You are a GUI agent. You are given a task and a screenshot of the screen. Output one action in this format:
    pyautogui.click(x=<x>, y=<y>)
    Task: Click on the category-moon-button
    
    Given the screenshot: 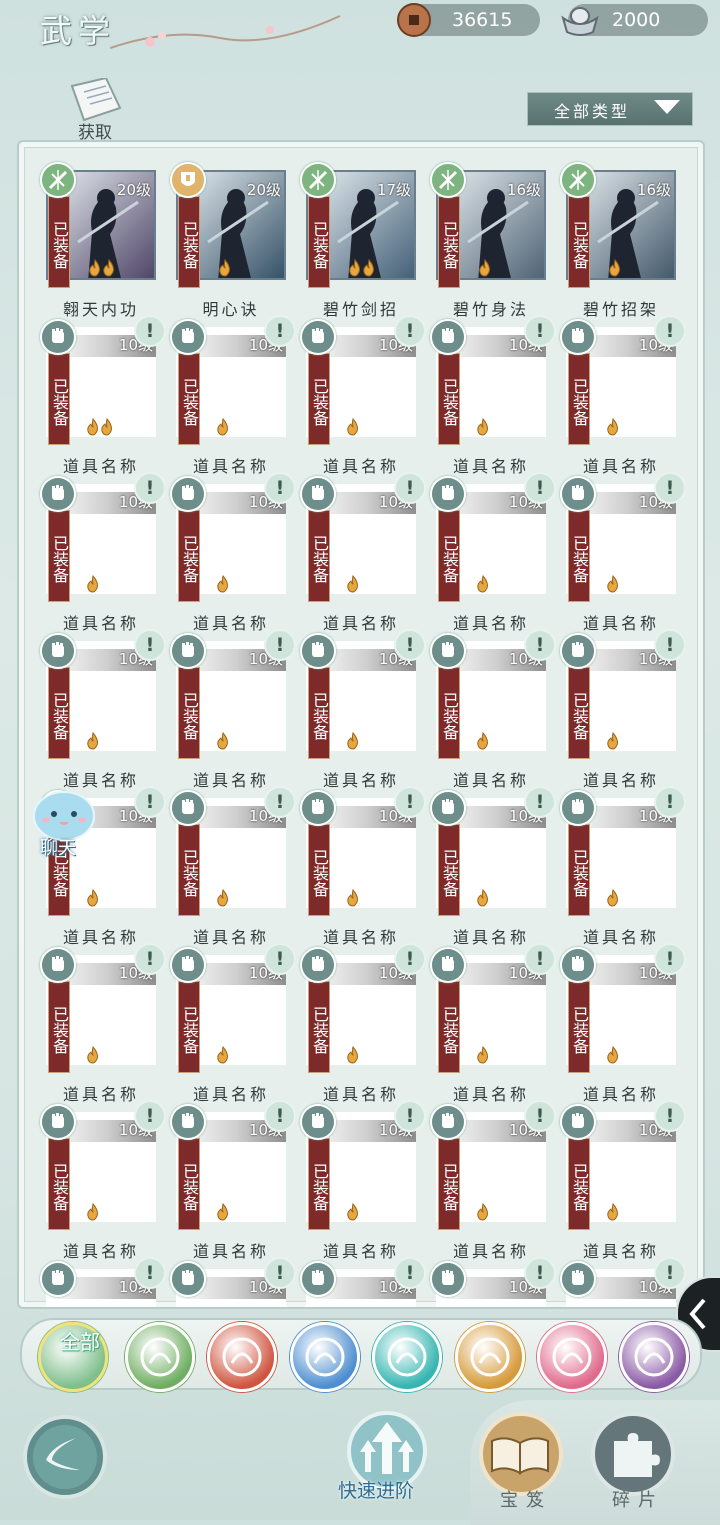 What is the action you would take?
    pyautogui.click(x=572, y=1357)
    